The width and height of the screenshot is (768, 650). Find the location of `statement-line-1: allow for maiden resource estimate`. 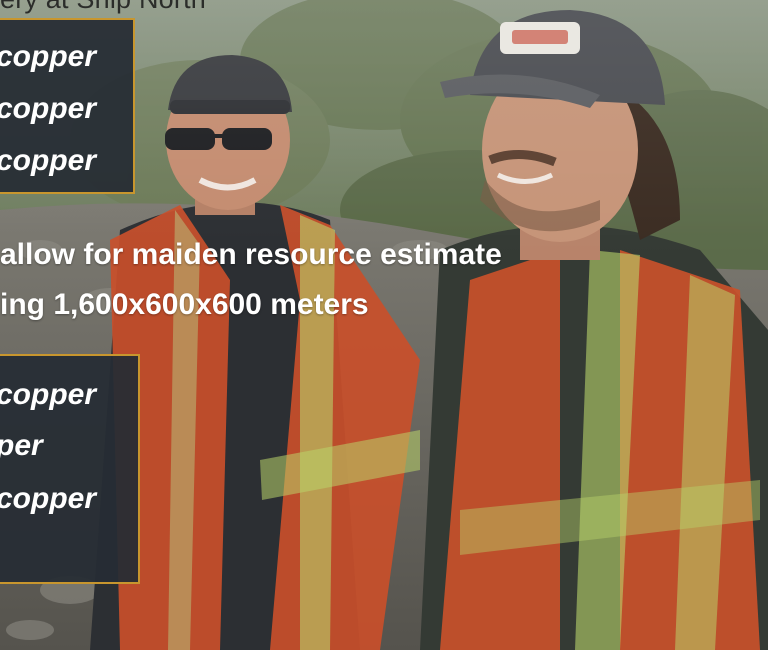

statement-line-1: allow for maiden resource estimate is located at coordinates (251, 254).